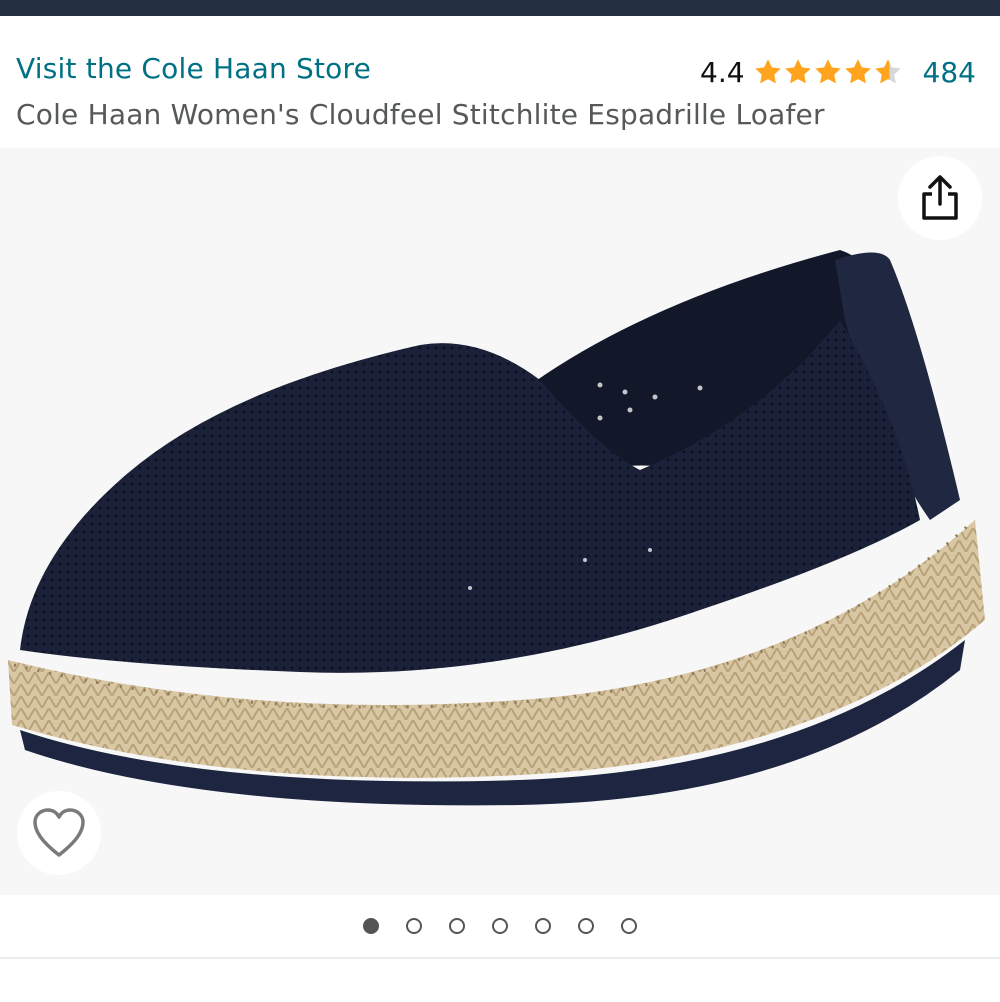  Describe the element at coordinates (949, 72) in the screenshot. I see `review-count-link: 484` at that location.